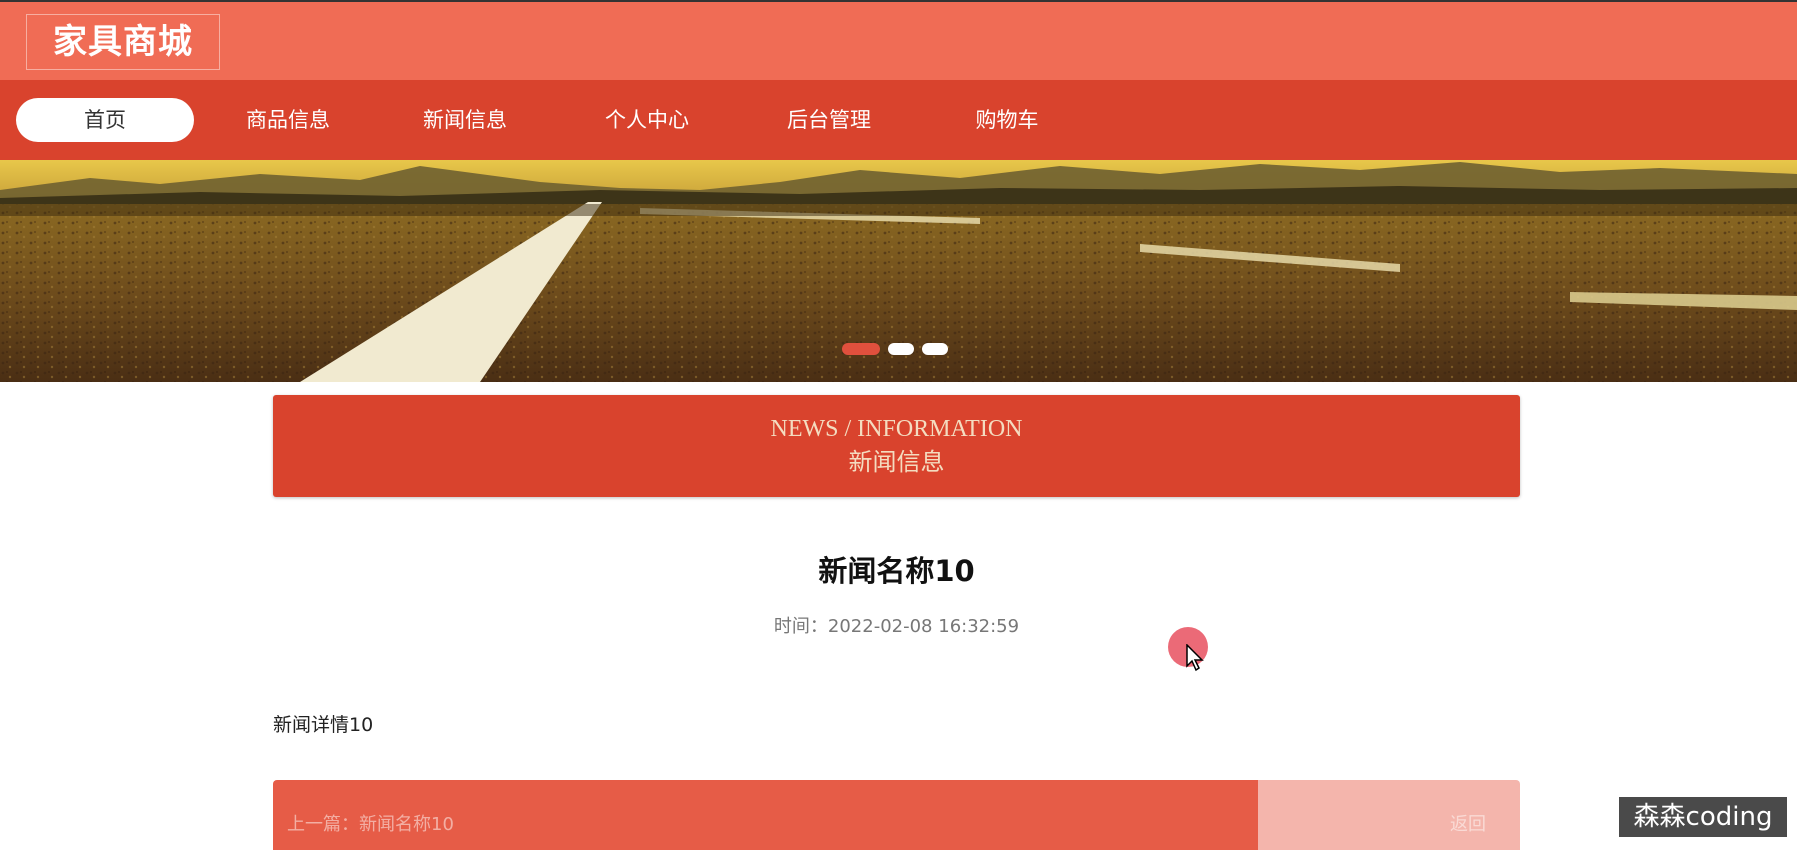 The image size is (1797, 850). I want to click on nav-item-products: 商品信息, so click(288, 120).